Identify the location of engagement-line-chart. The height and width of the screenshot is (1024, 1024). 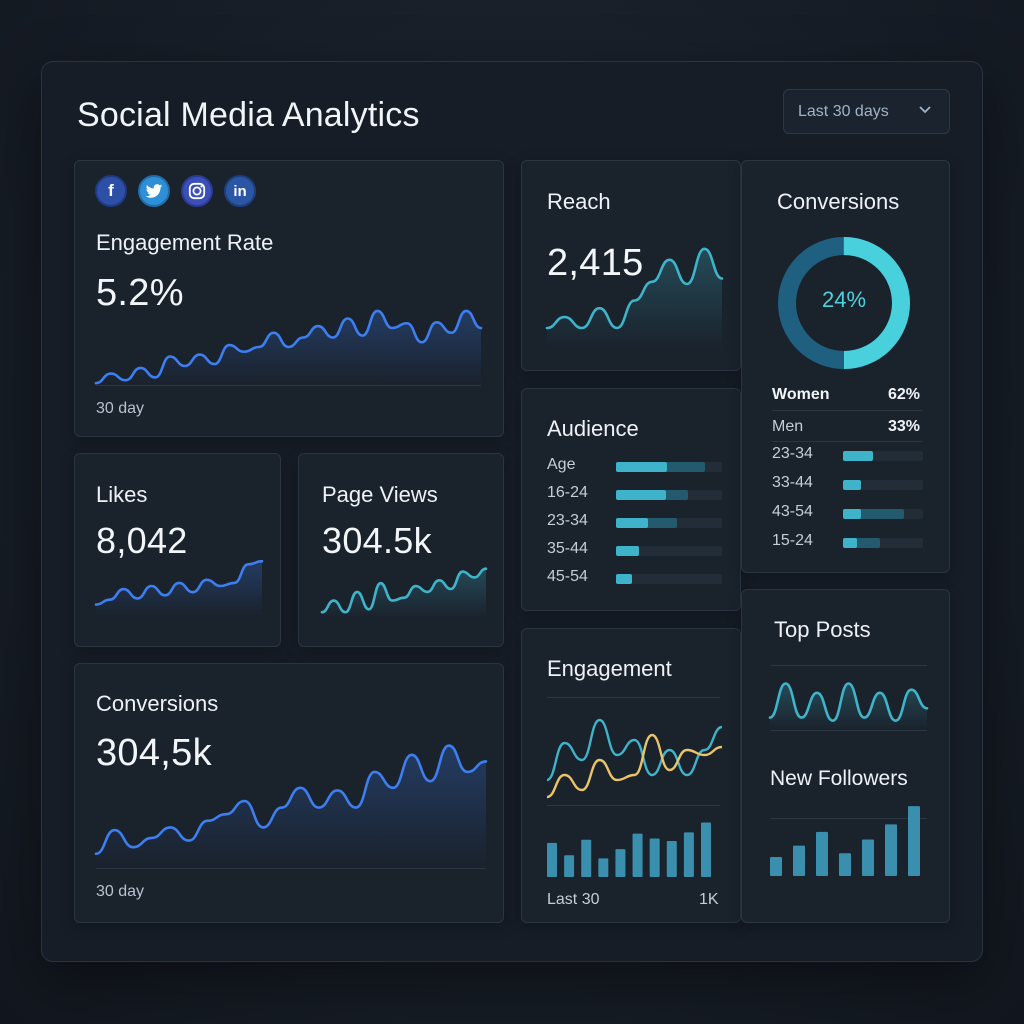
(634, 758).